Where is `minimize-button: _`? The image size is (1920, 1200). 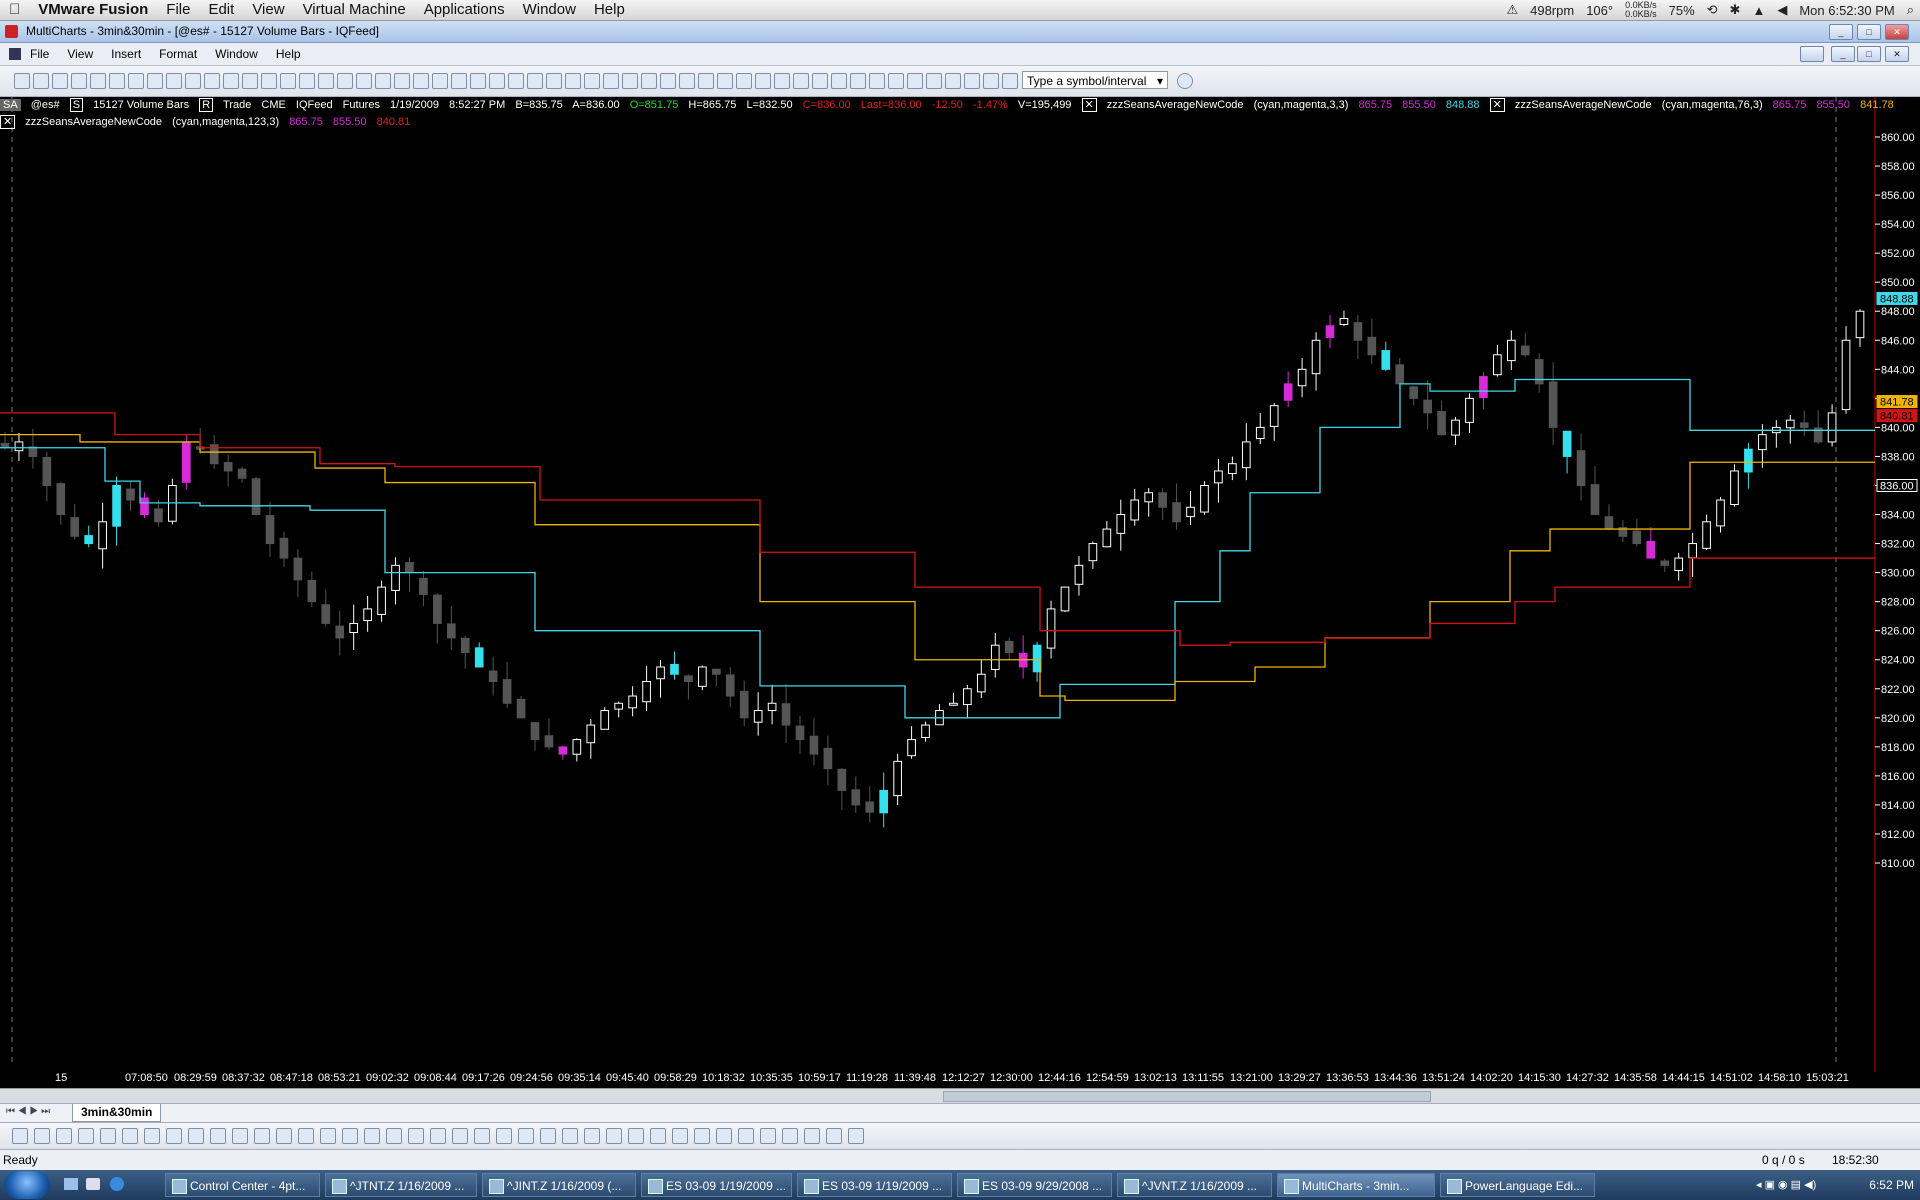
minimize-button: _ is located at coordinates (1841, 32).